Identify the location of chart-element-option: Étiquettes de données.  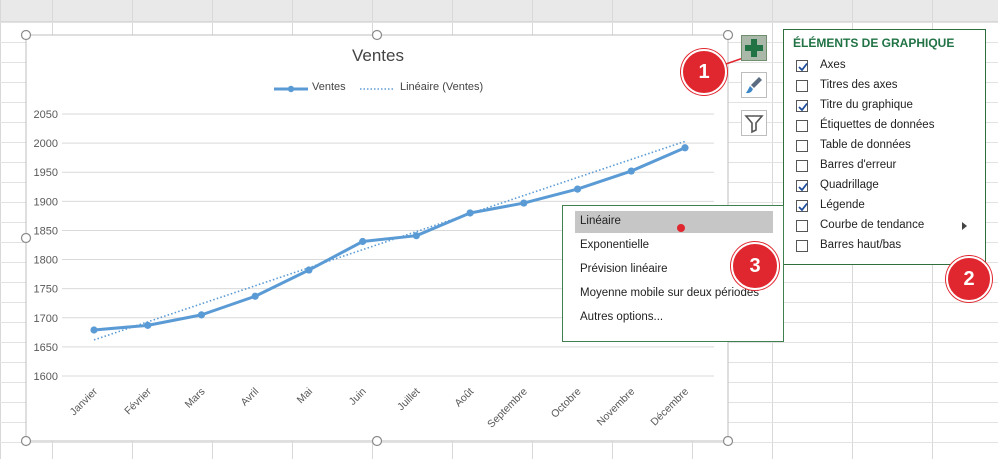
(886, 127).